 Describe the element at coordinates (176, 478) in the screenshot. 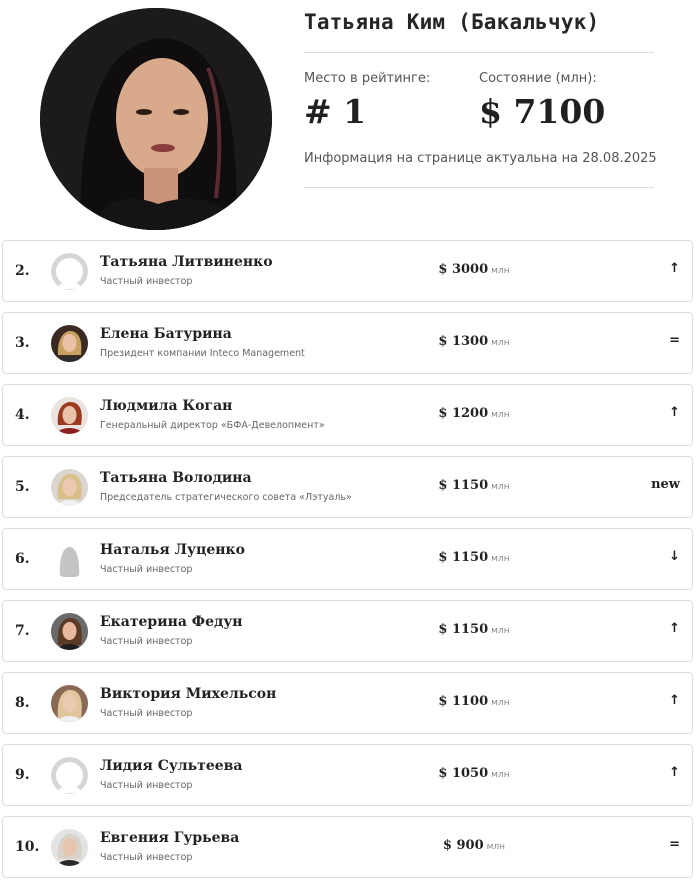

I see `person-name: Татьяна Володина` at that location.